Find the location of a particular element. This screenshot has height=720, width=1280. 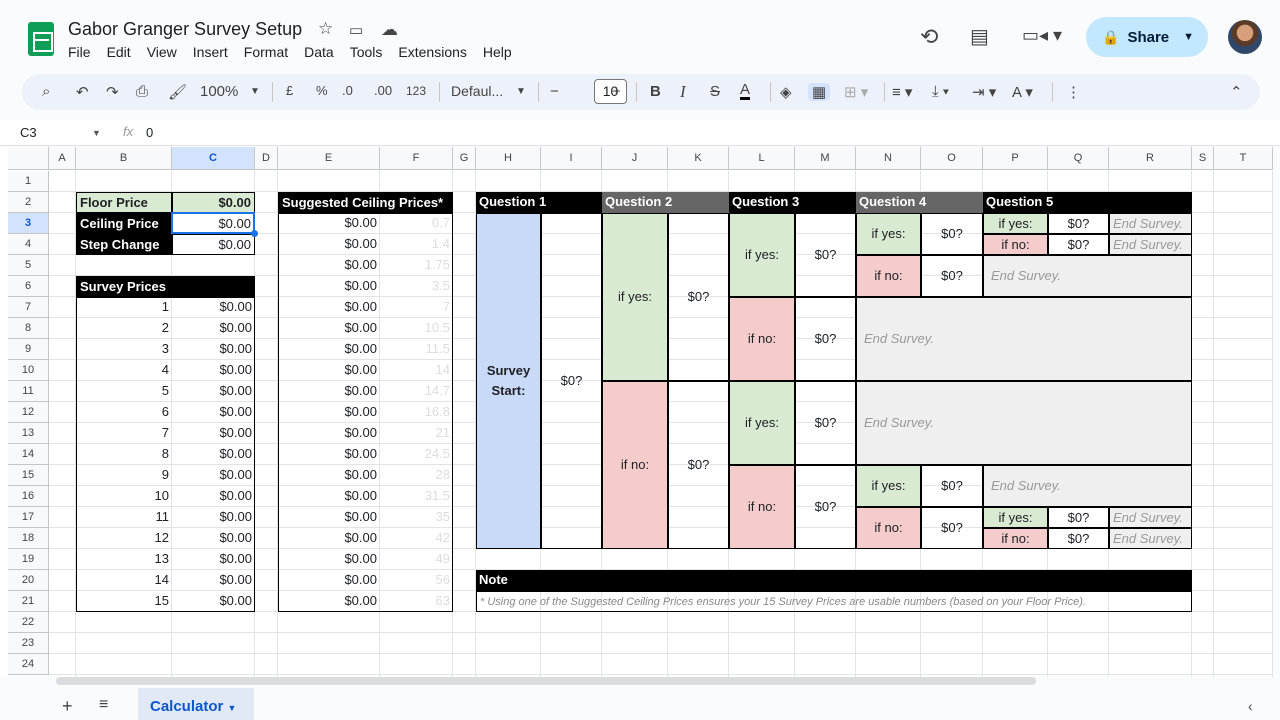

column-header-a: A is located at coordinates (62, 158).